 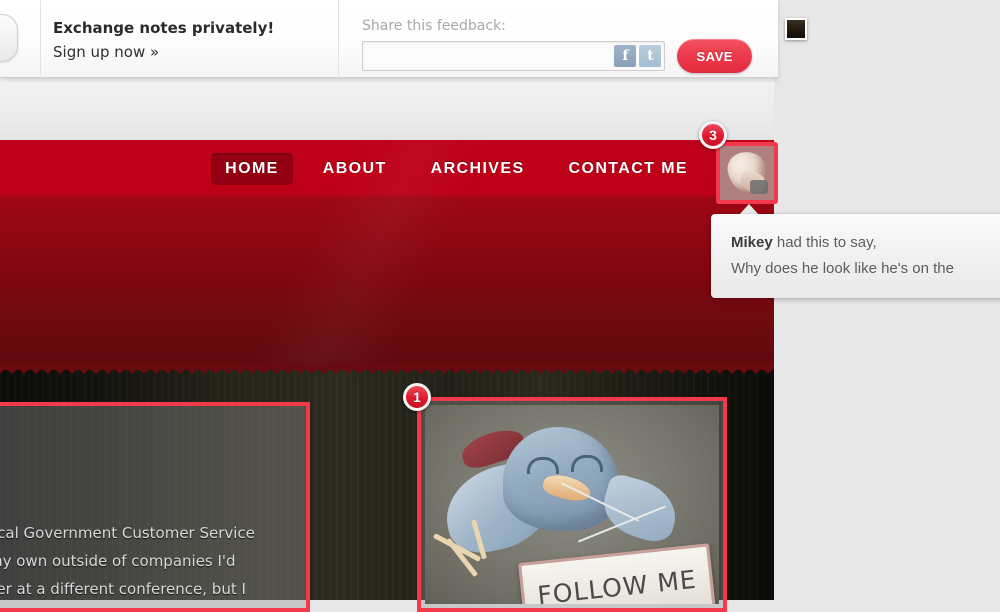 What do you see at coordinates (625, 56) in the screenshot?
I see `facebook-icon: f` at bounding box center [625, 56].